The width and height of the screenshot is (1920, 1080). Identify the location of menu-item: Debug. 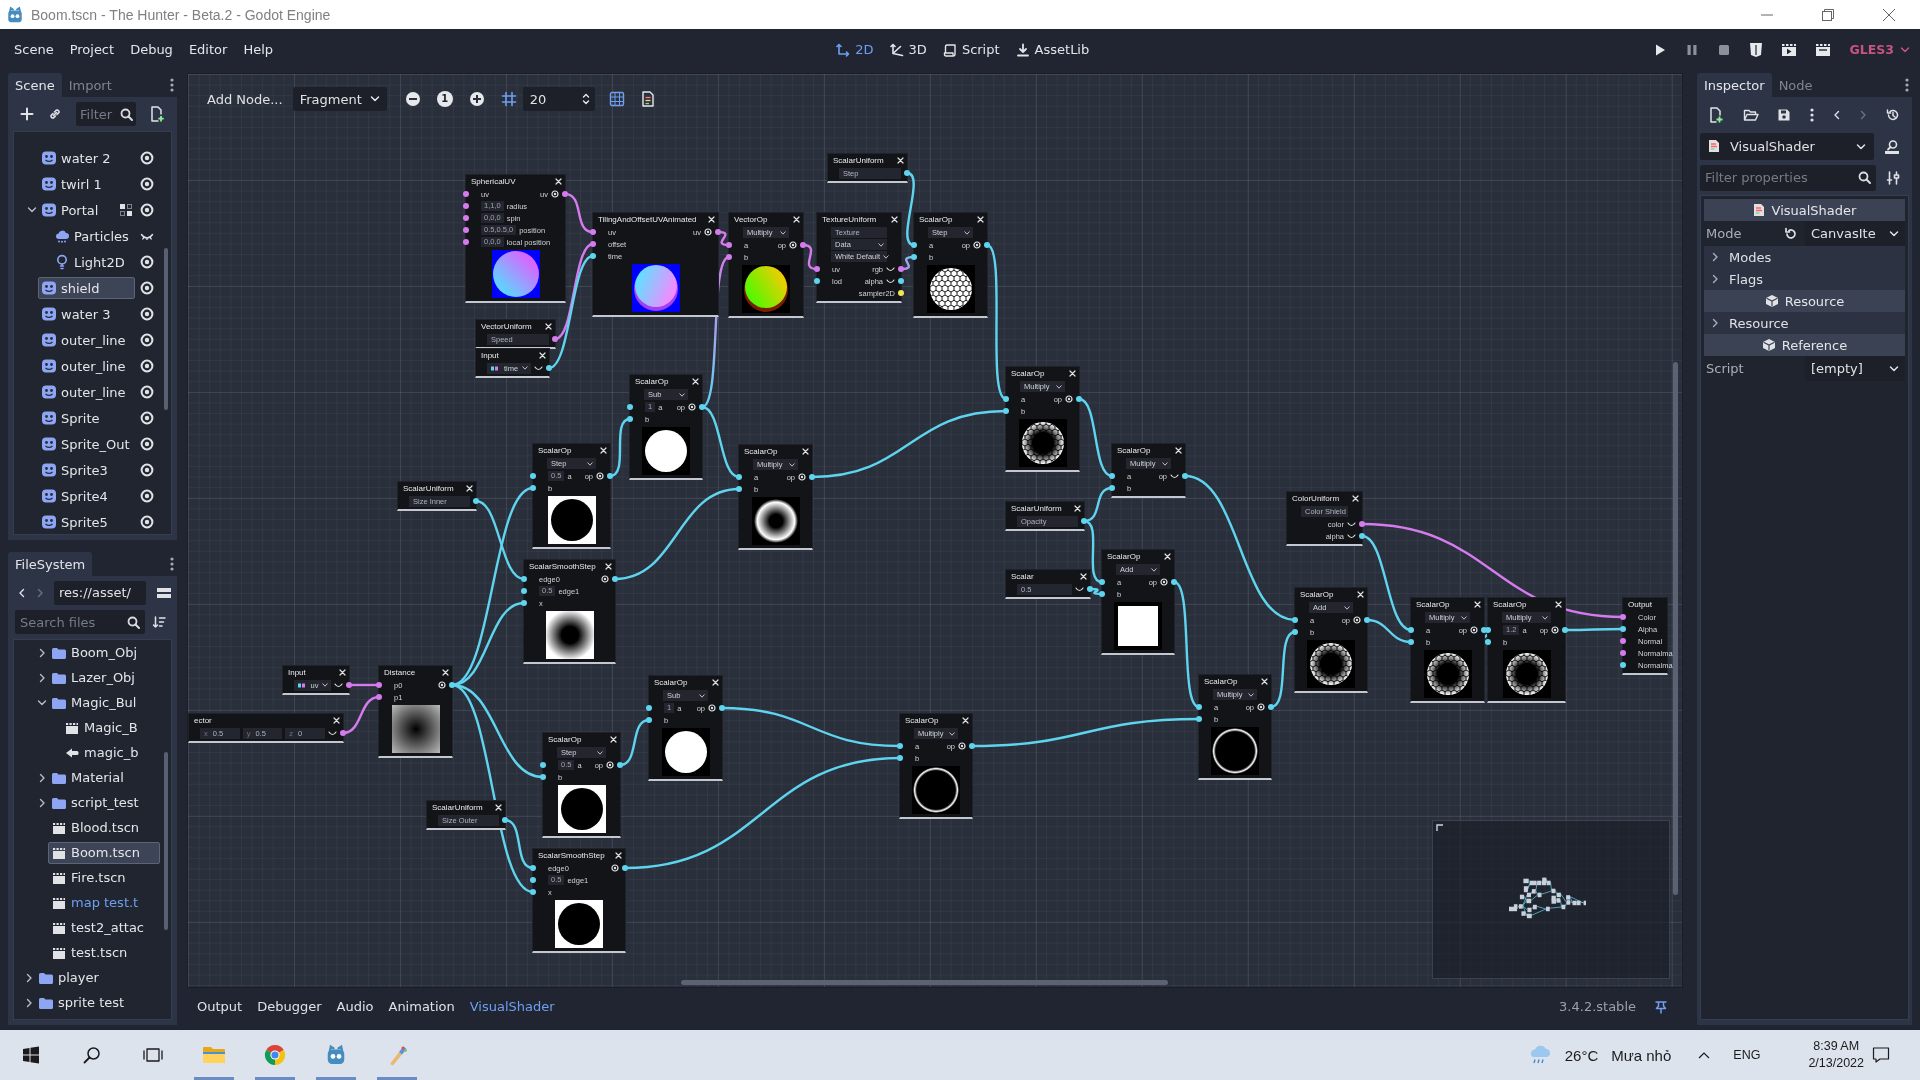
(151, 49).